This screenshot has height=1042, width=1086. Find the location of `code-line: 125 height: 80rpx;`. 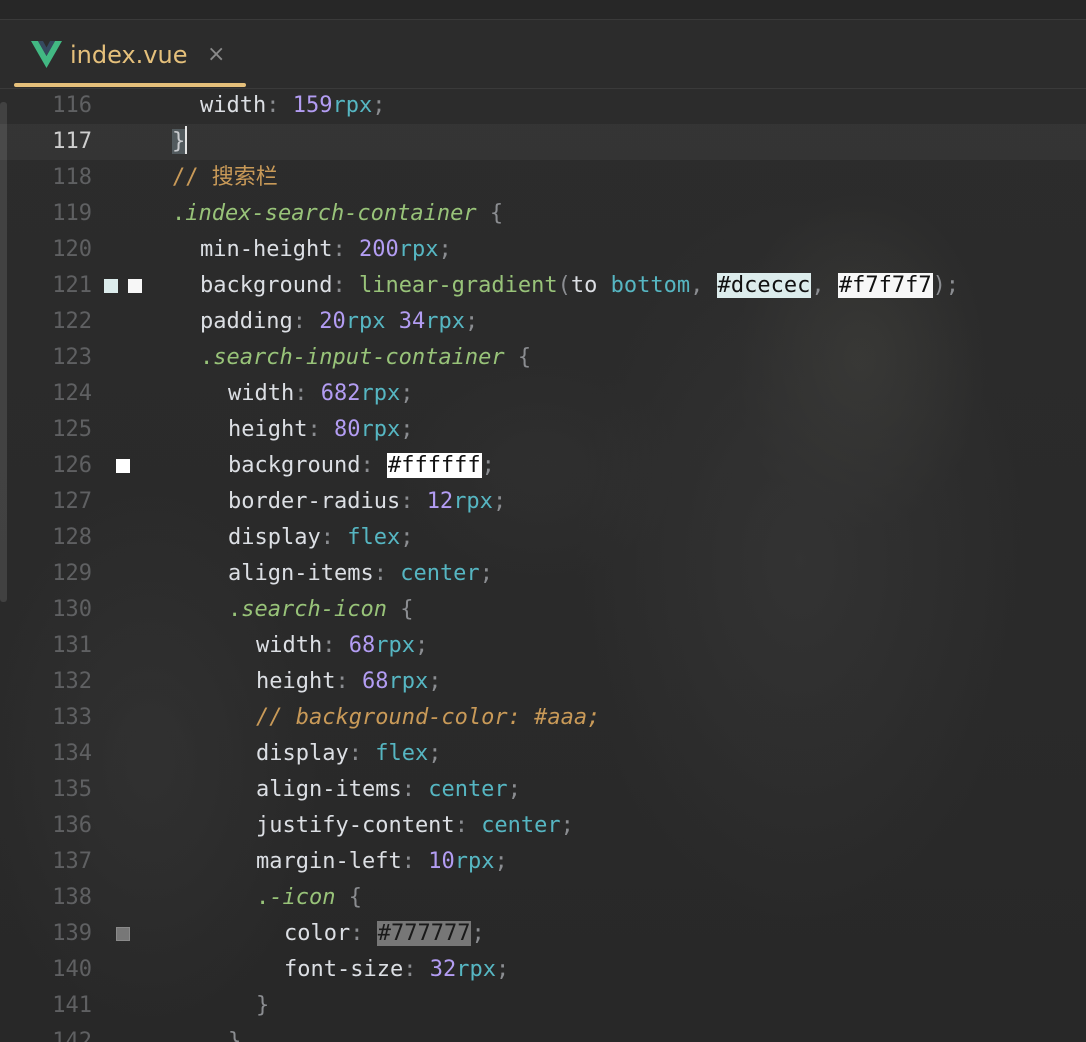

code-line: 125 height: 80rpx; is located at coordinates (543, 430).